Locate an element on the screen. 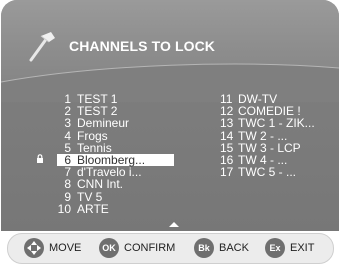  hammer-icon is located at coordinates (42, 47).